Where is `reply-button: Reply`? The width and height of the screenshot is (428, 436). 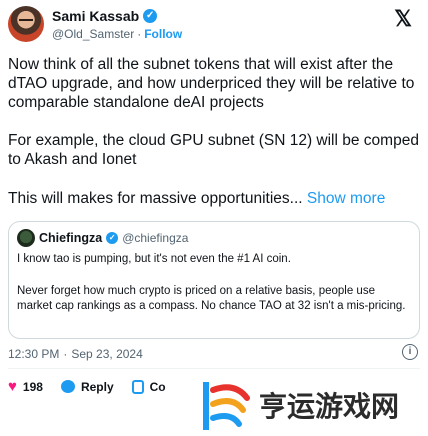 reply-button: Reply is located at coordinates (87, 386).